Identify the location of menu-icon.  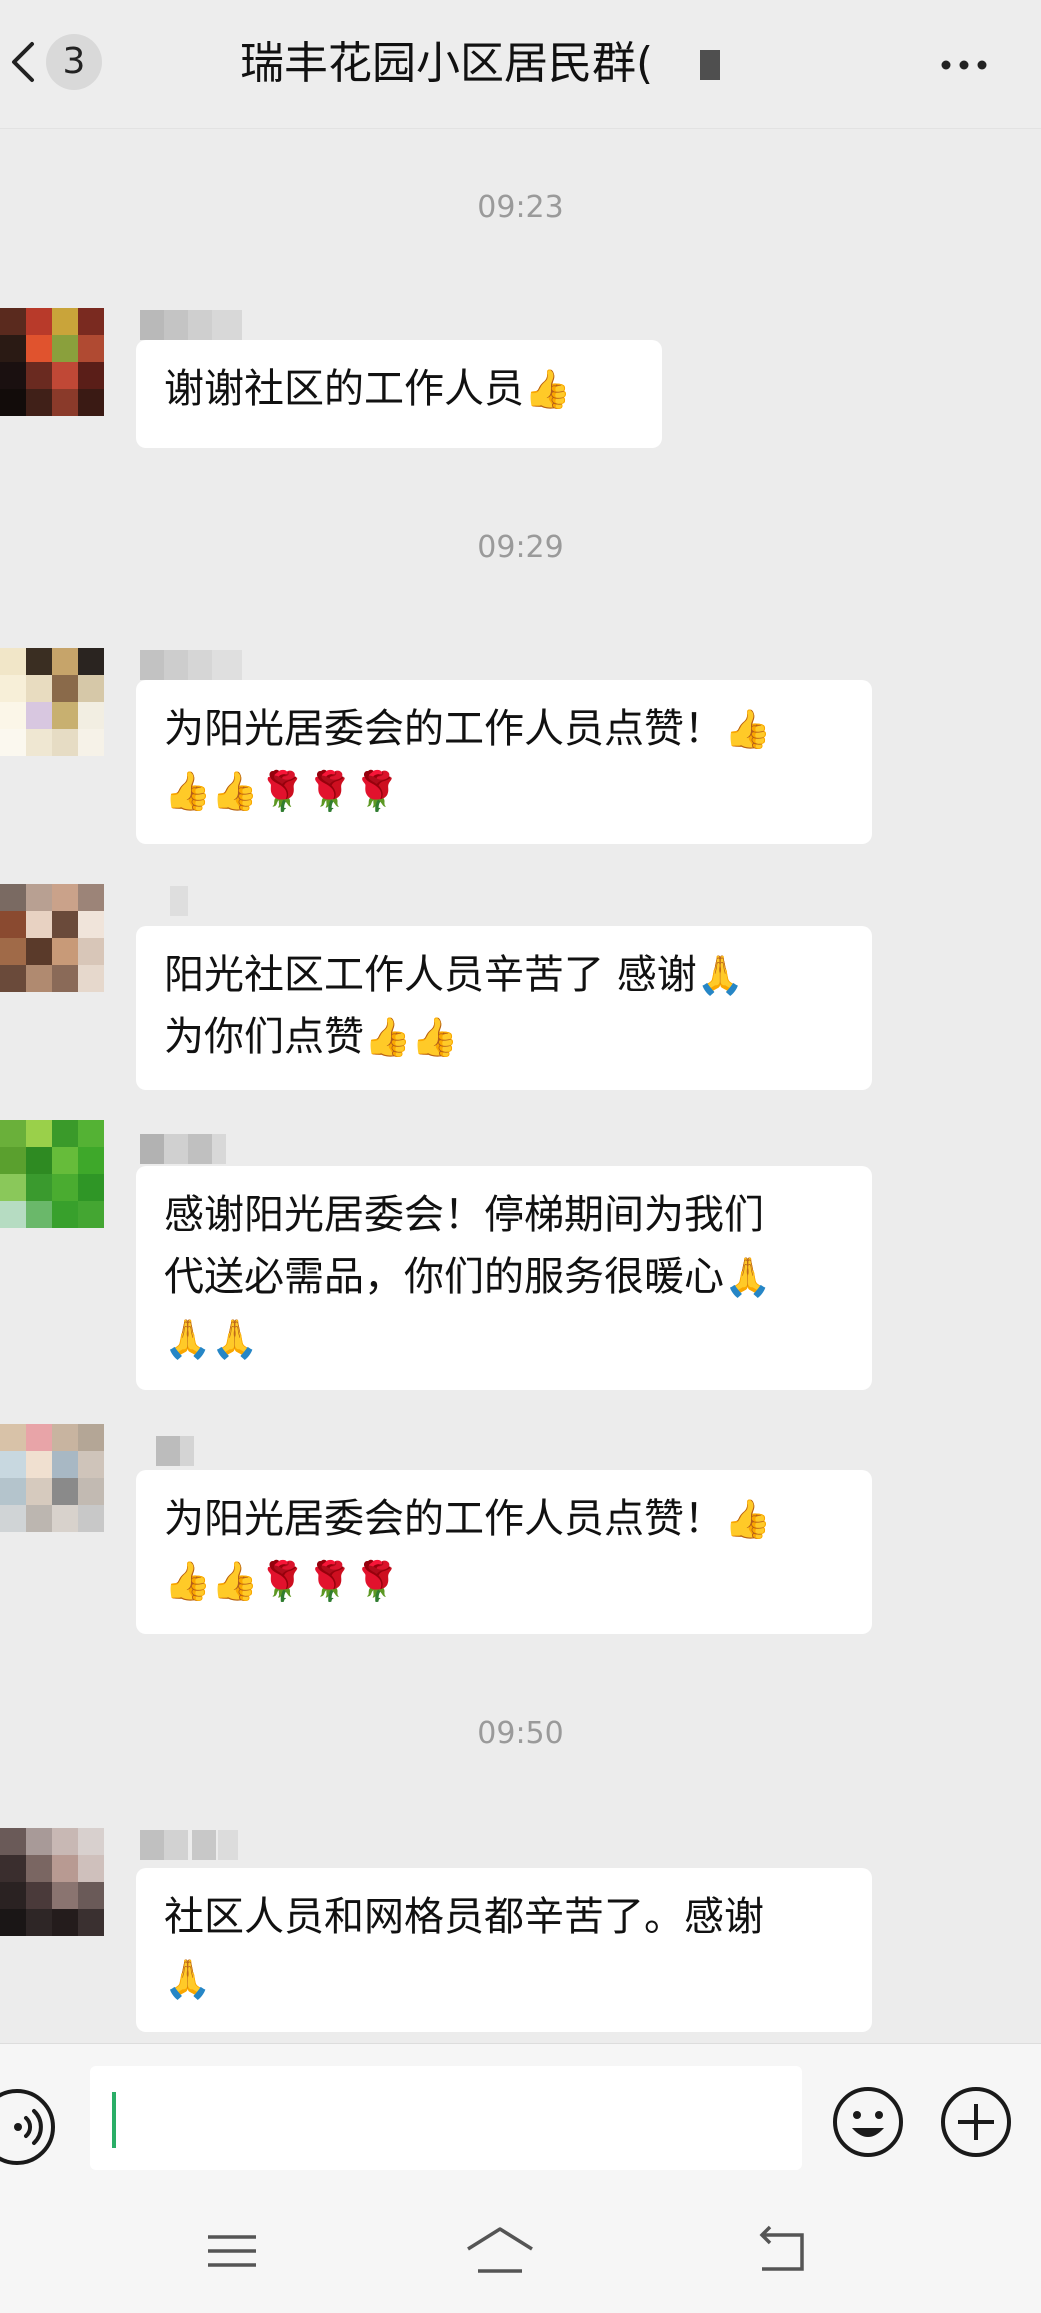
(232, 2251).